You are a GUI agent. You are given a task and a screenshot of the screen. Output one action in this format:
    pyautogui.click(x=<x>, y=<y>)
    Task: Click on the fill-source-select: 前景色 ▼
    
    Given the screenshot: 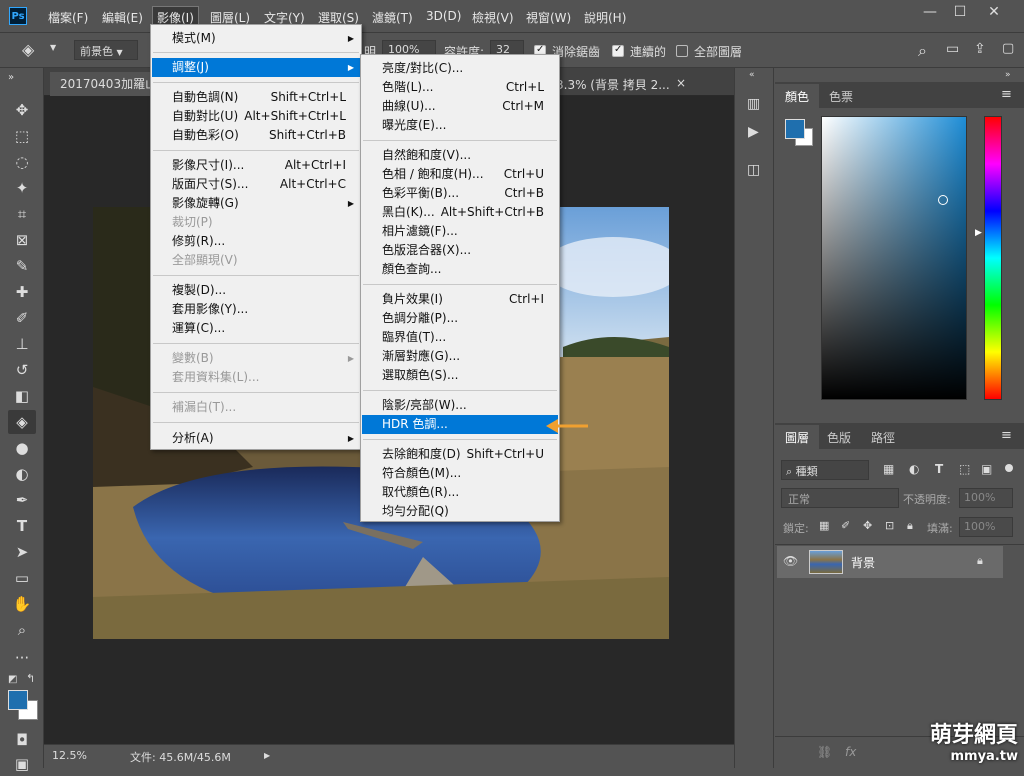 What is the action you would take?
    pyautogui.click(x=106, y=50)
    